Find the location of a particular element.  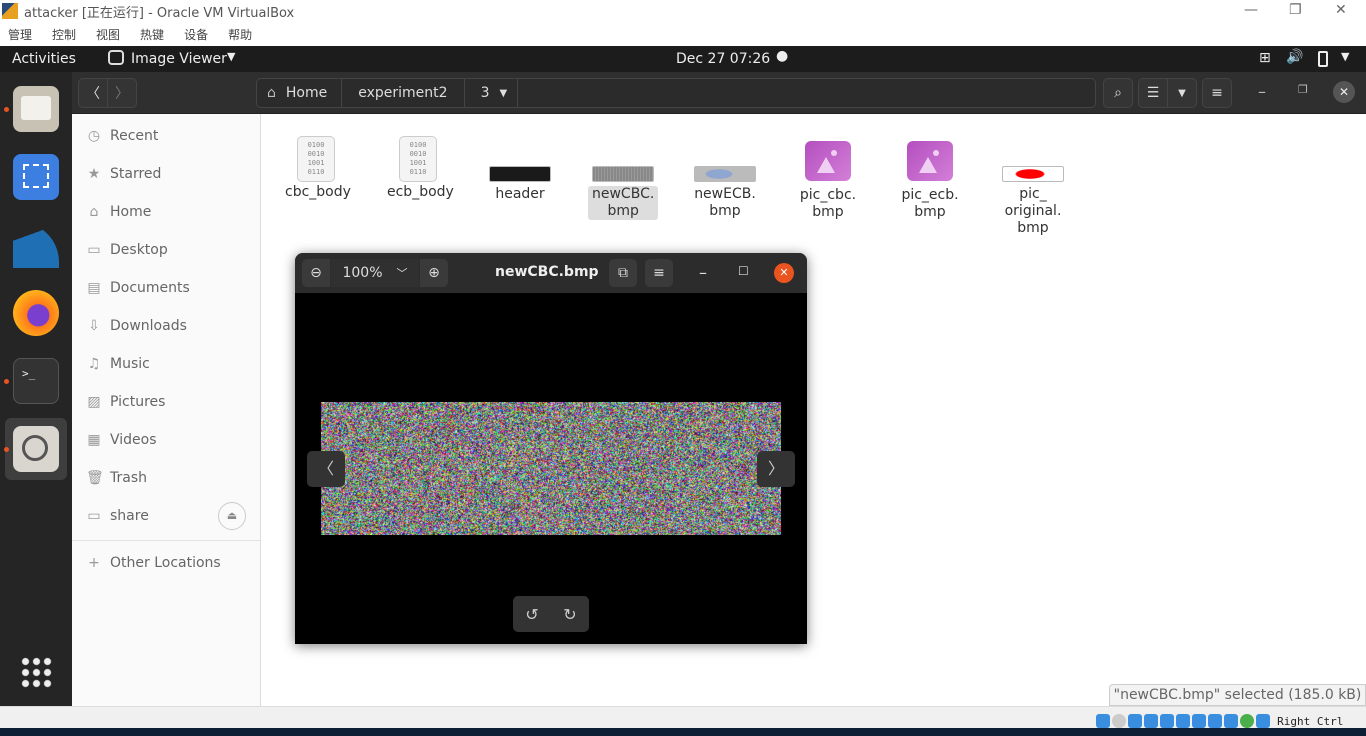

app-menu: Image Viewer is located at coordinates (179, 59).